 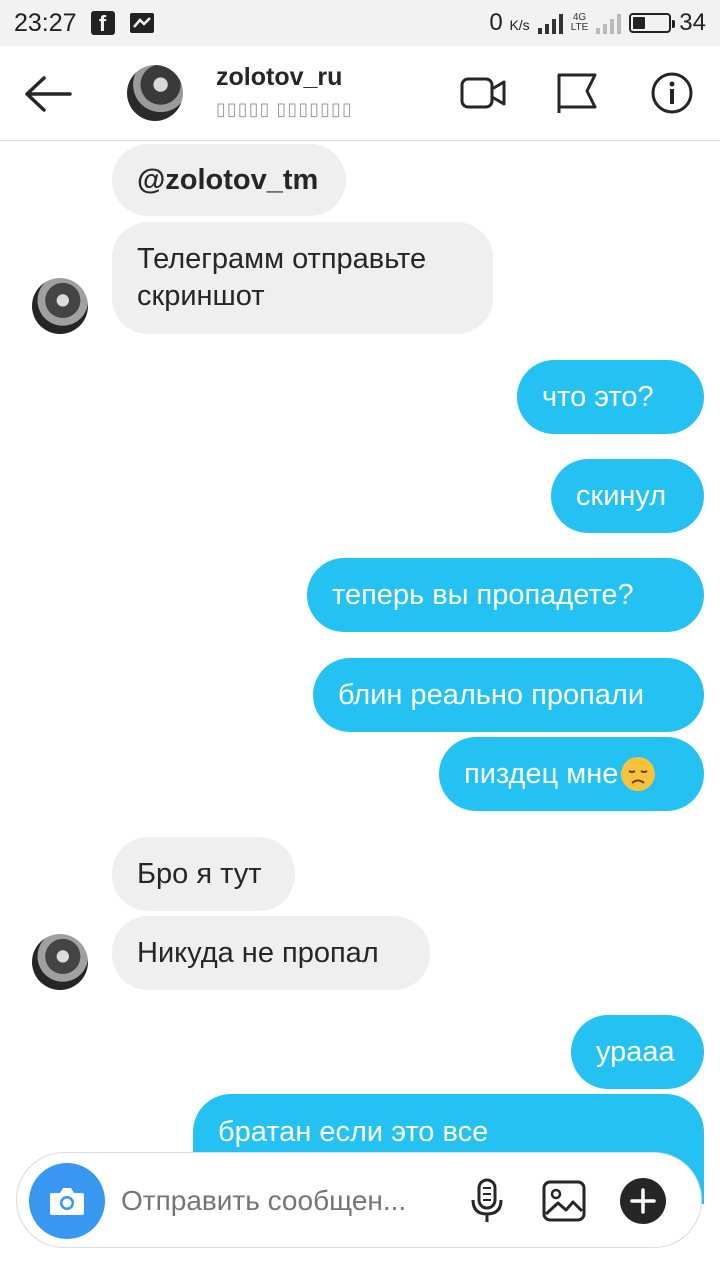 What do you see at coordinates (141, 23) in the screenshot?
I see `notification-icon` at bounding box center [141, 23].